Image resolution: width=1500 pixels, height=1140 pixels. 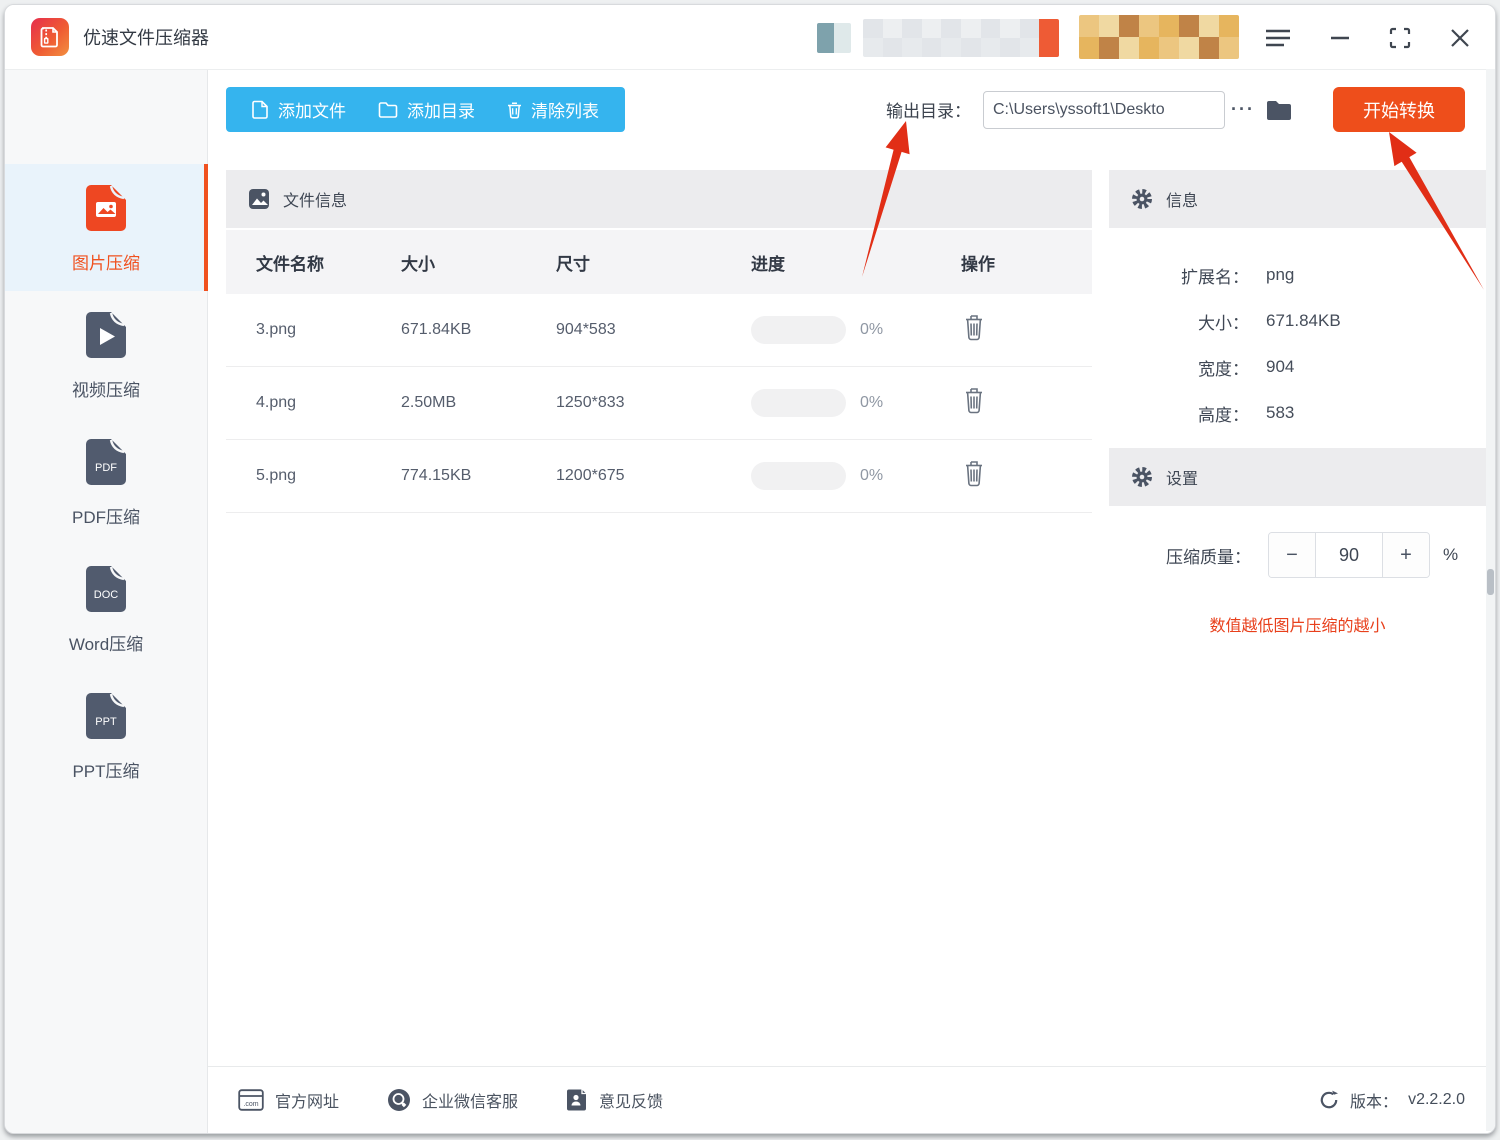 I want to click on field-label: 扩展名：, so click(x=1215, y=277).